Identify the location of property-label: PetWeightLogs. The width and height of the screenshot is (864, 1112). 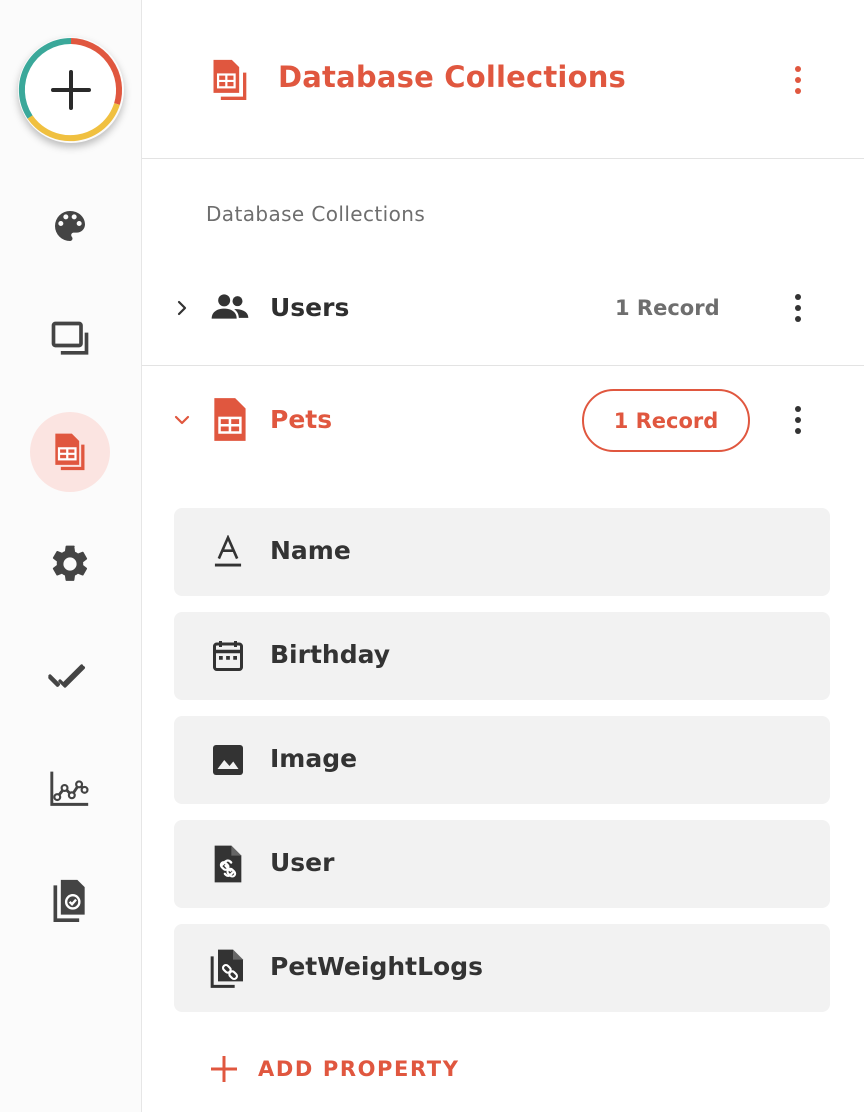
(376, 966).